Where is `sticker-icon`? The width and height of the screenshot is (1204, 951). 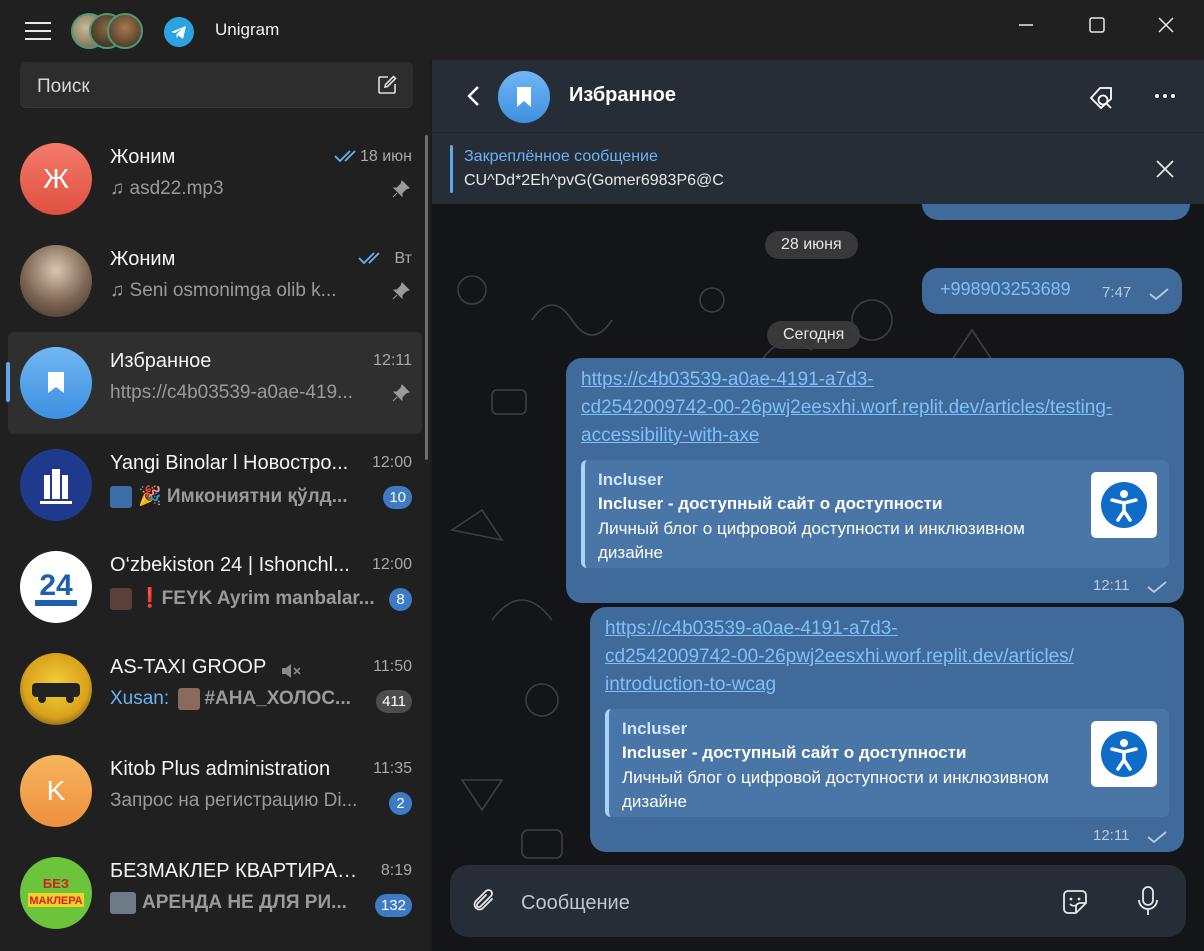 sticker-icon is located at coordinates (1075, 902).